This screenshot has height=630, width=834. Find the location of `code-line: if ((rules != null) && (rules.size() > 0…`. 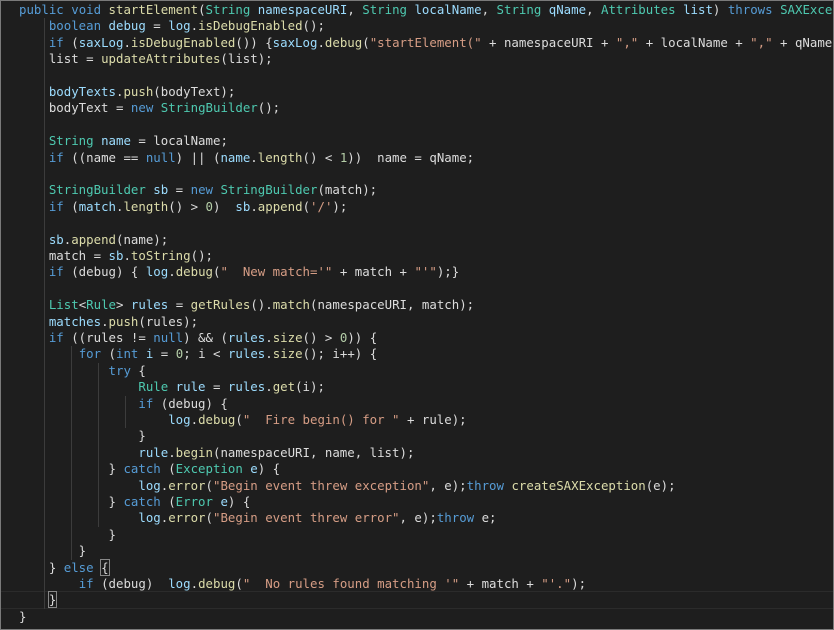

code-line: if ((rules != null) && (rules.size() > 0… is located at coordinates (198, 338).